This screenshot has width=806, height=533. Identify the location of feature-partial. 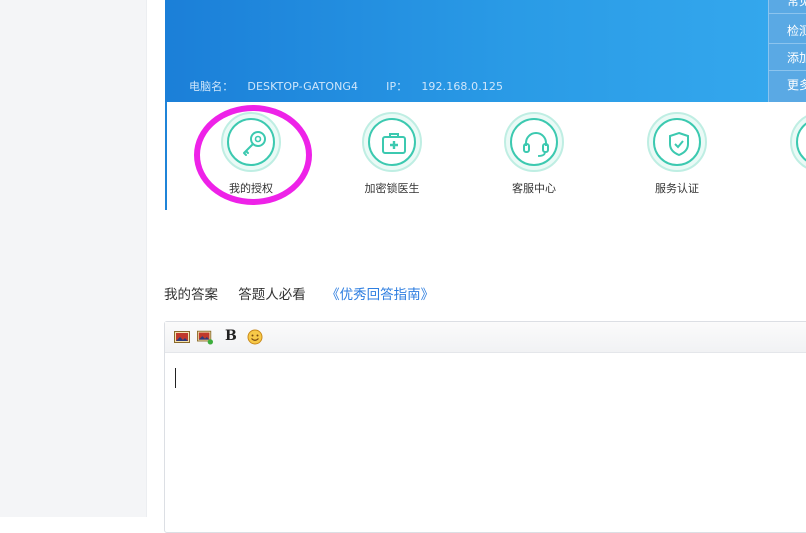
(788, 142).